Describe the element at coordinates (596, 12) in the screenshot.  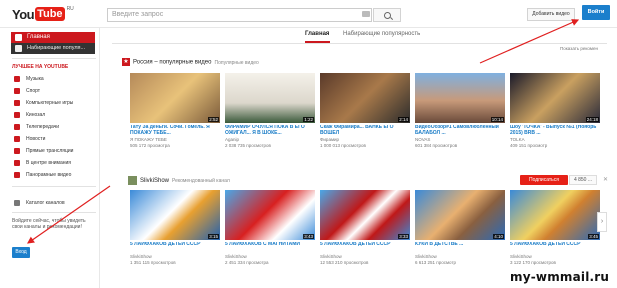
I see `login-button: Войти` at that location.